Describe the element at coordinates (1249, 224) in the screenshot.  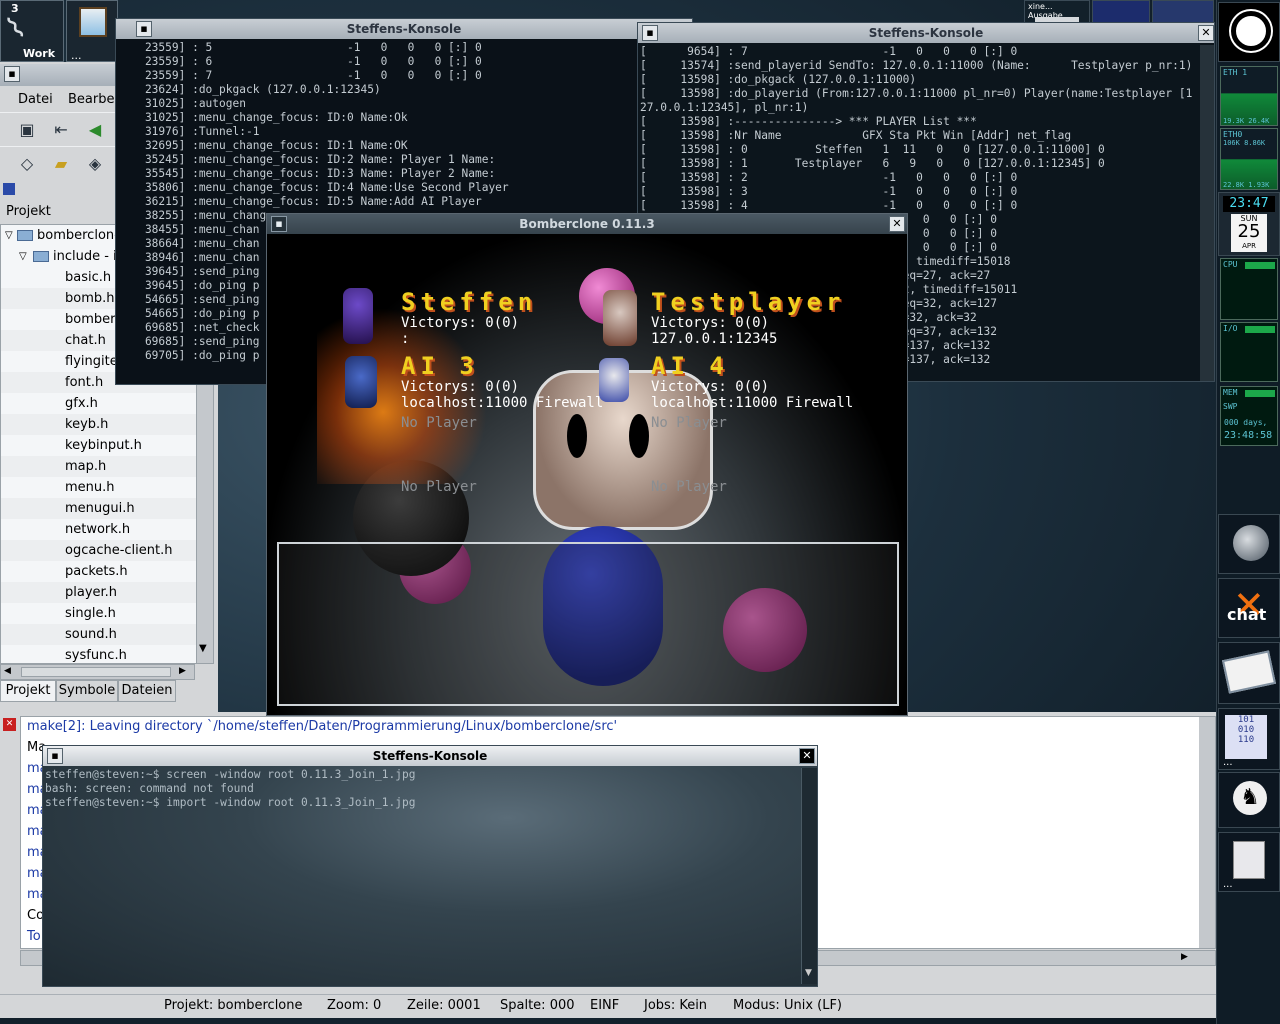
I see `dock-clock: 23:47 SUN 25 APR` at that location.